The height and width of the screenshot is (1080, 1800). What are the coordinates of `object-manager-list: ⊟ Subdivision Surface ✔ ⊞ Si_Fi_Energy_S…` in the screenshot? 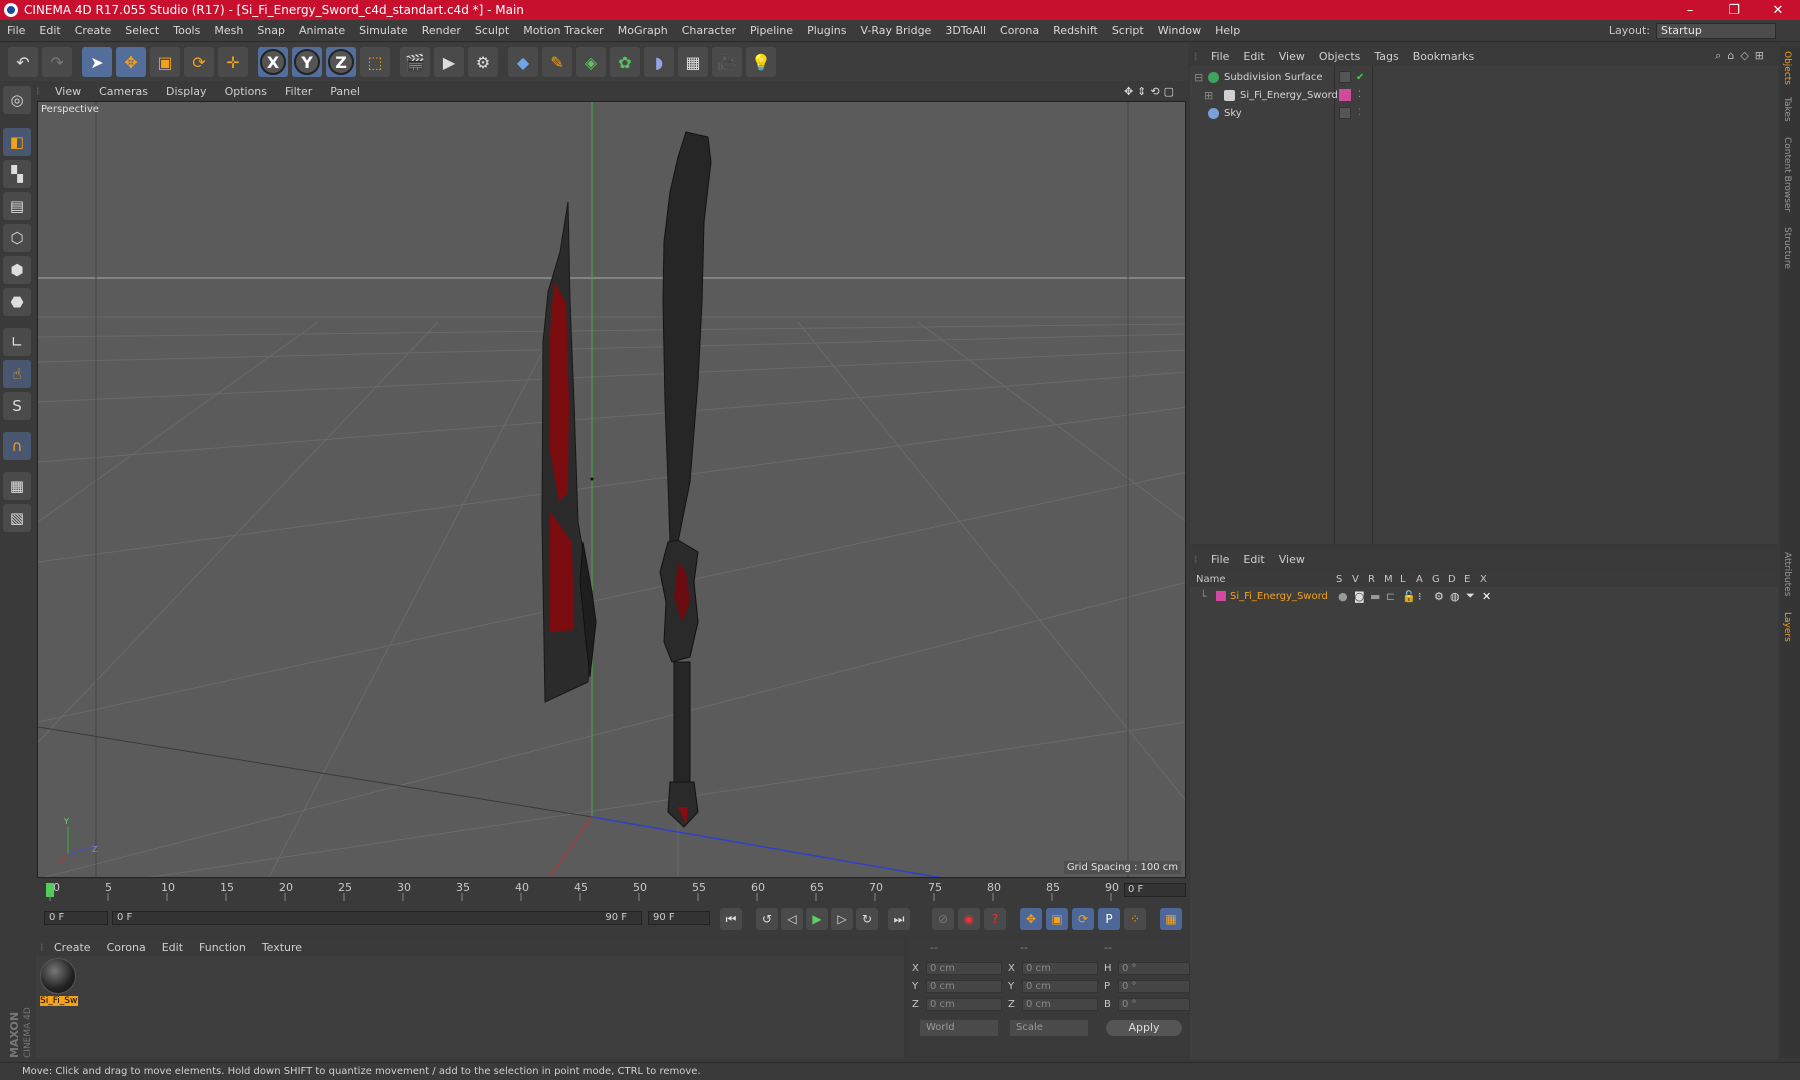 It's located at (1484, 305).